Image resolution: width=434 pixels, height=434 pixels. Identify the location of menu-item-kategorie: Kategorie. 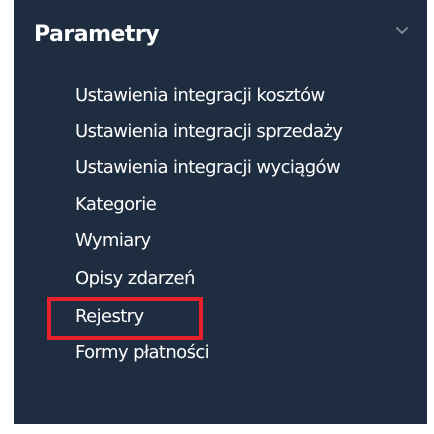
(116, 205).